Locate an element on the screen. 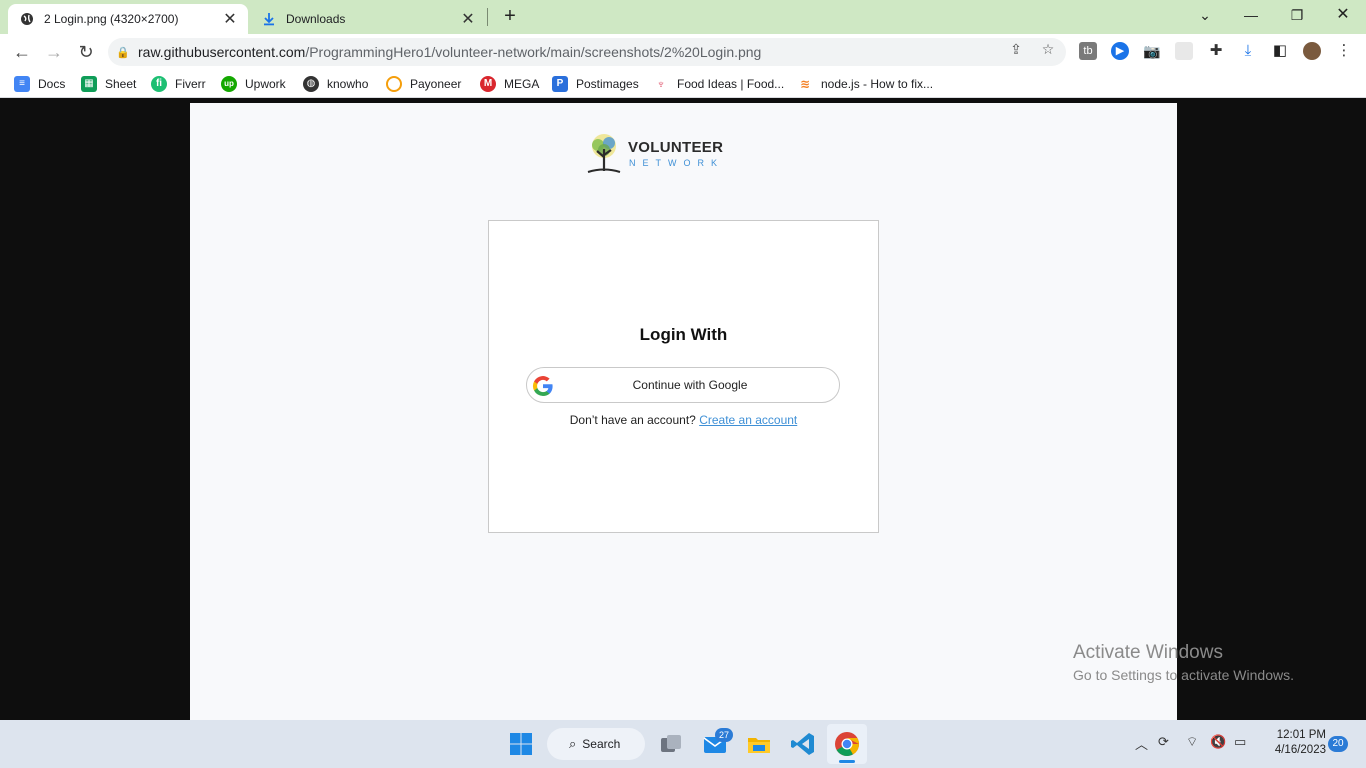 The height and width of the screenshot is (768, 1366). watermark-subtitle: Go to Settings to activate Windows. is located at coordinates (1183, 675).